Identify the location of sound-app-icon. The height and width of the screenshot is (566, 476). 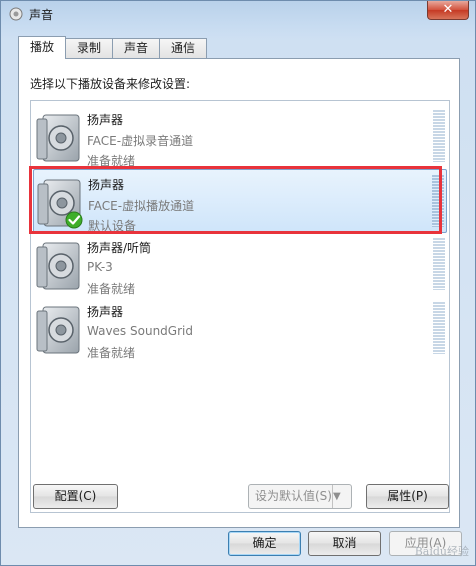
(16, 14).